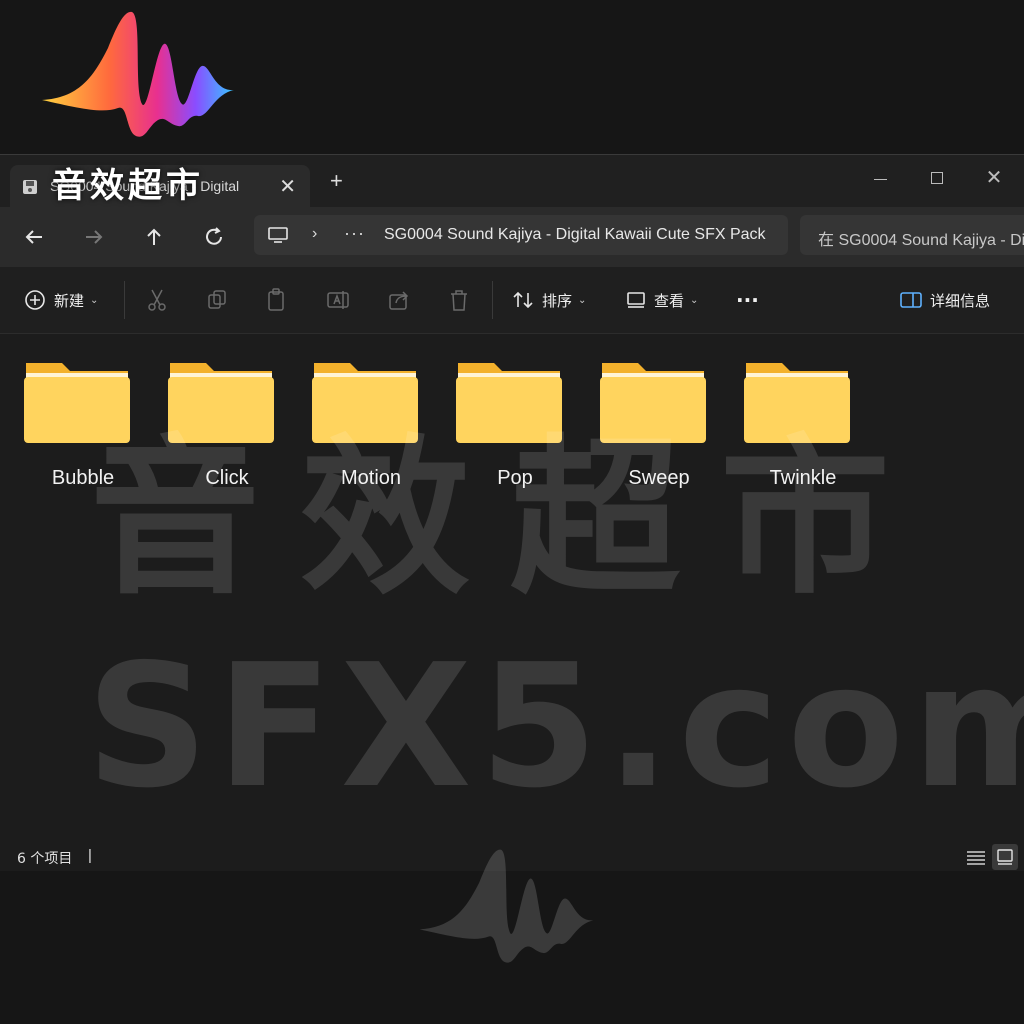 This screenshot has width=1024, height=1024. Describe the element at coordinates (336, 181) in the screenshot. I see `new-tab-button: +` at that location.